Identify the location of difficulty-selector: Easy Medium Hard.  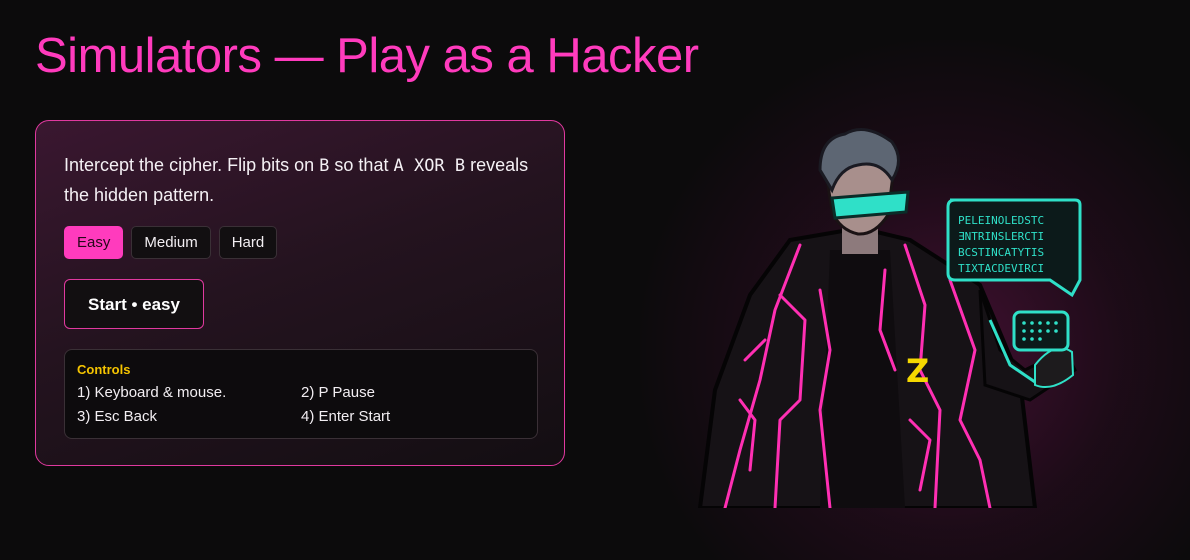
(171, 242).